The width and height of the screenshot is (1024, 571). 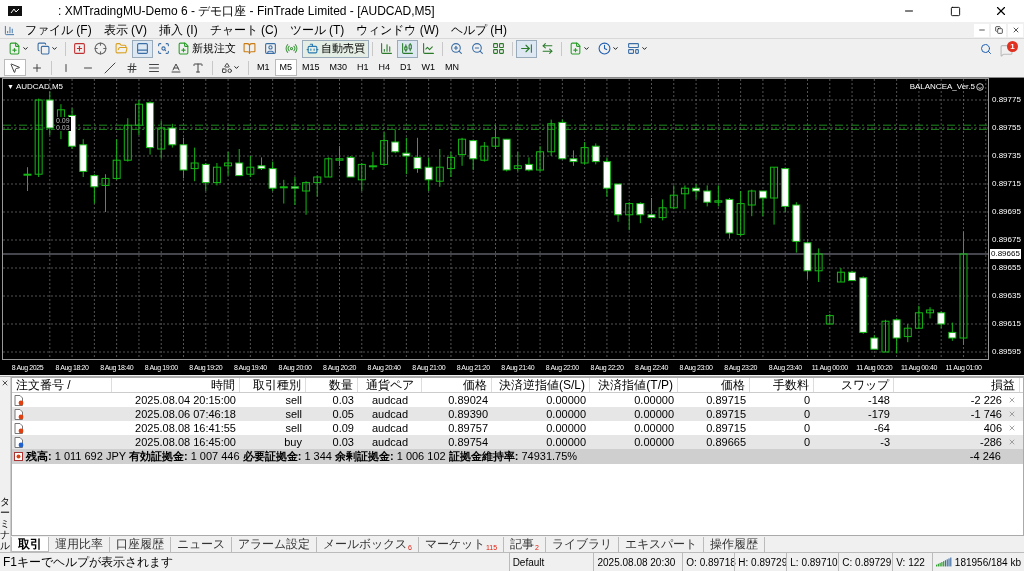 I want to click on price-axis-label: 0.89675, so click(x=1006, y=240).